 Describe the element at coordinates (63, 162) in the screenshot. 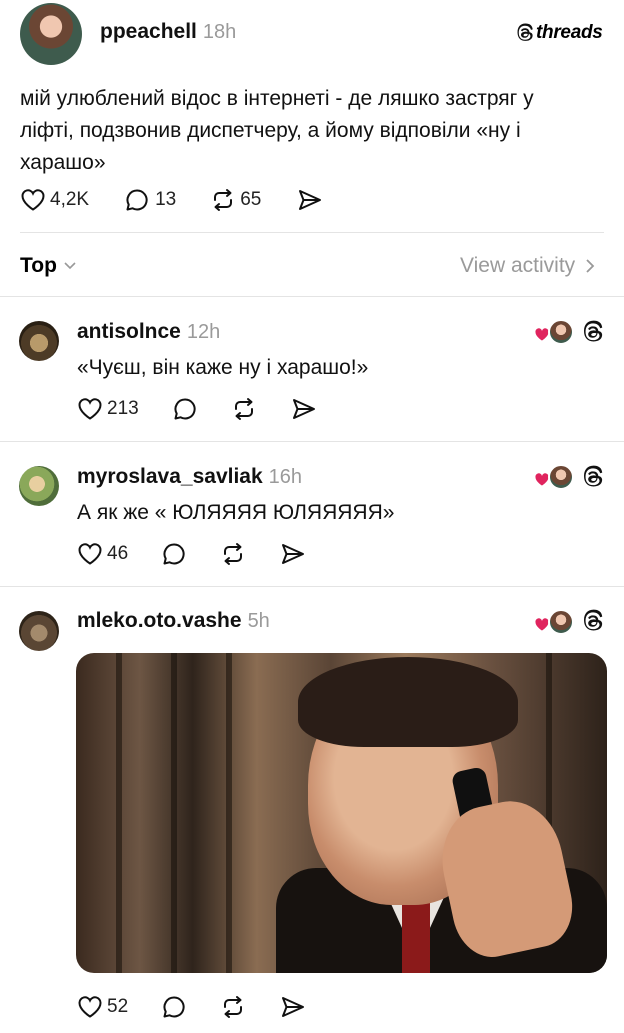

I see `post-text-line: харашо»` at that location.